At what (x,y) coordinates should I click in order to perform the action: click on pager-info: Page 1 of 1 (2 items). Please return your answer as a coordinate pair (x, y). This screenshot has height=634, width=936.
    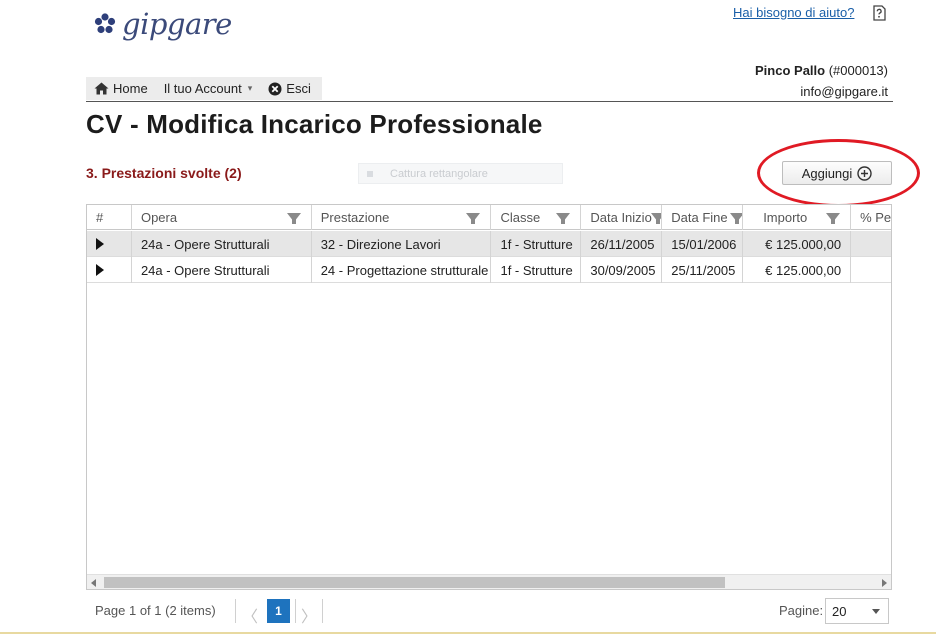
    Looking at the image, I should click on (155, 610).